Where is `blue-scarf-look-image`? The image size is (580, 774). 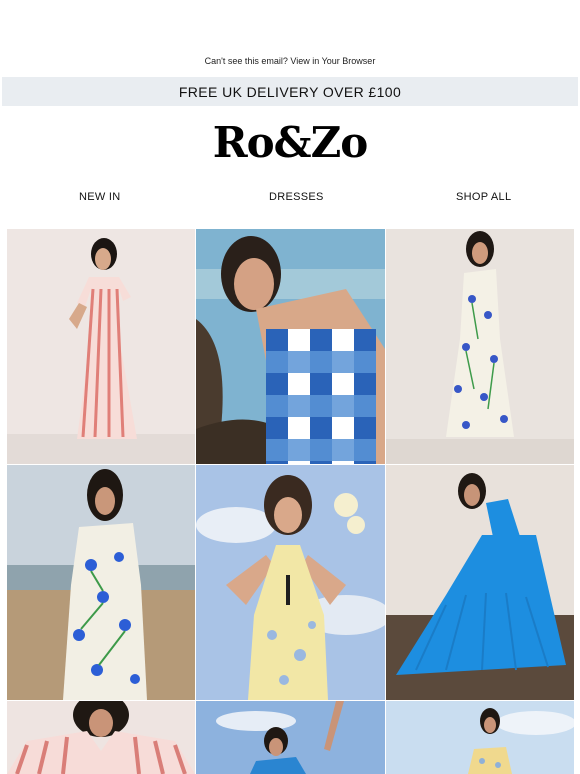 blue-scarf-look-image is located at coordinates (290, 737).